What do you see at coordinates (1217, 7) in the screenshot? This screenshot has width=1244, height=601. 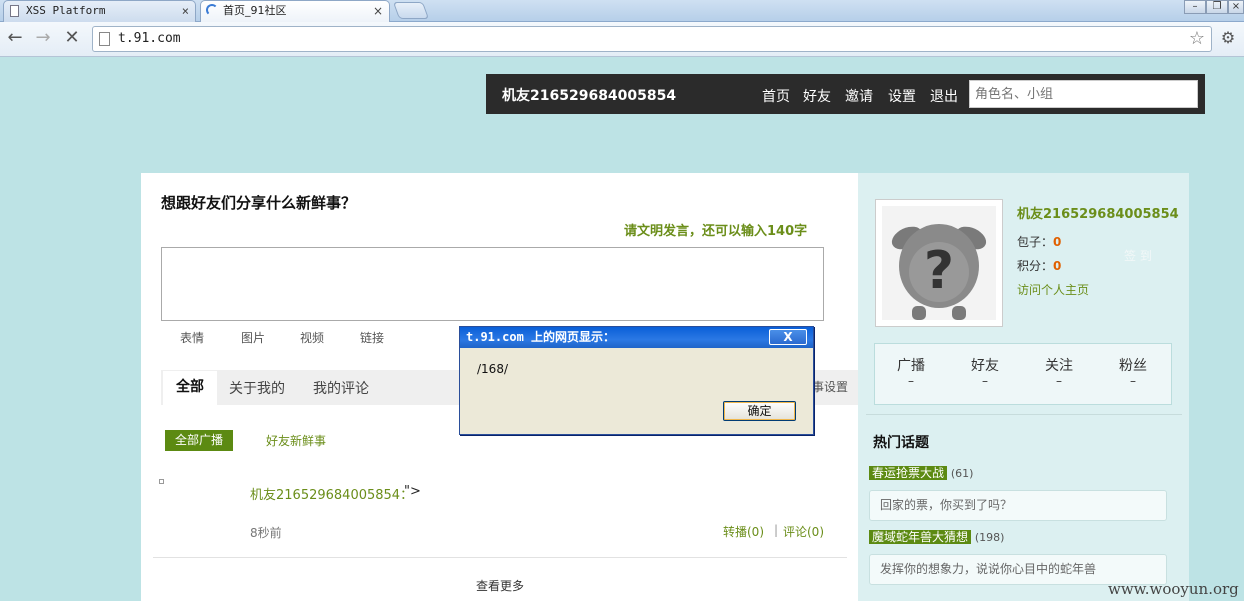 I see `restore-button: ❐` at bounding box center [1217, 7].